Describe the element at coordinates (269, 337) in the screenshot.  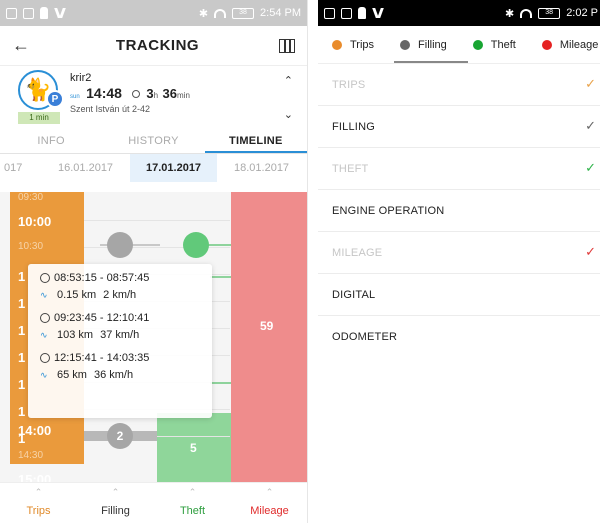
I see `mileage-column` at that location.